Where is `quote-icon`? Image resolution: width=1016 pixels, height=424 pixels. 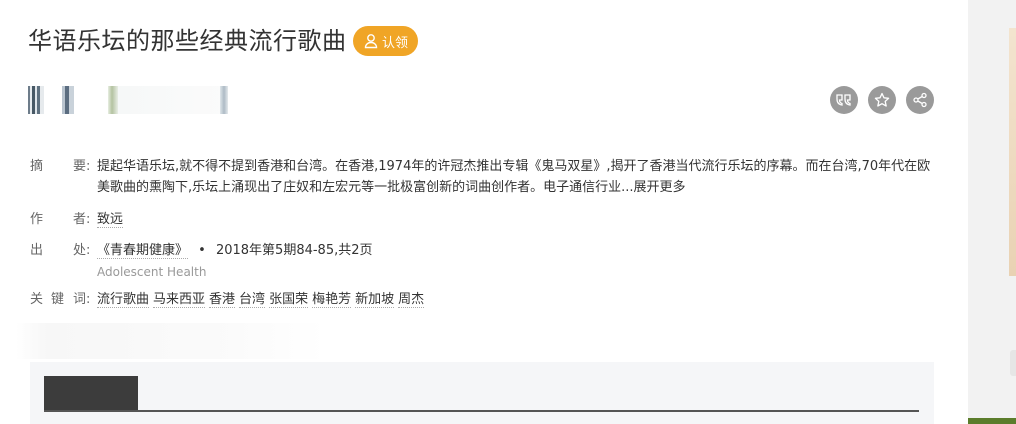
quote-icon is located at coordinates (844, 100).